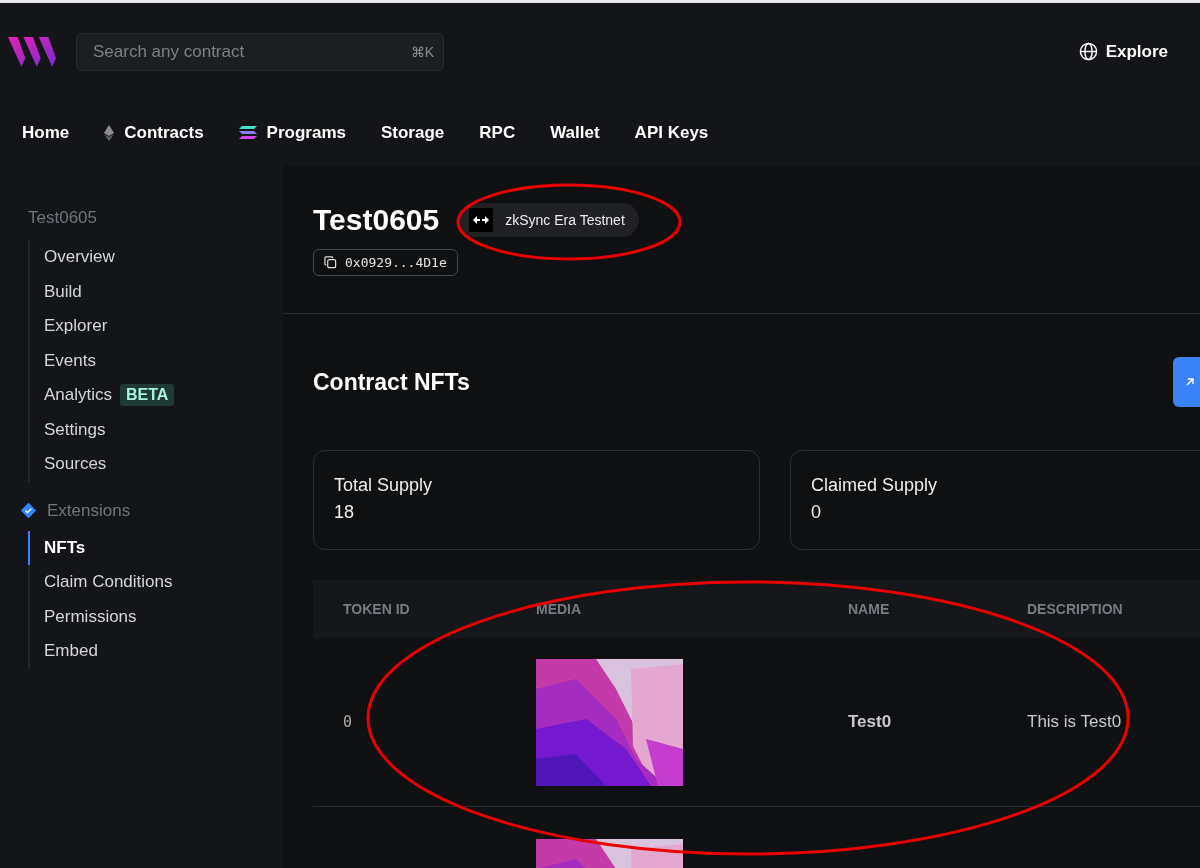 The image size is (1200, 868). Describe the element at coordinates (384, 485) in the screenshot. I see `stat-label: Total Supply` at that location.